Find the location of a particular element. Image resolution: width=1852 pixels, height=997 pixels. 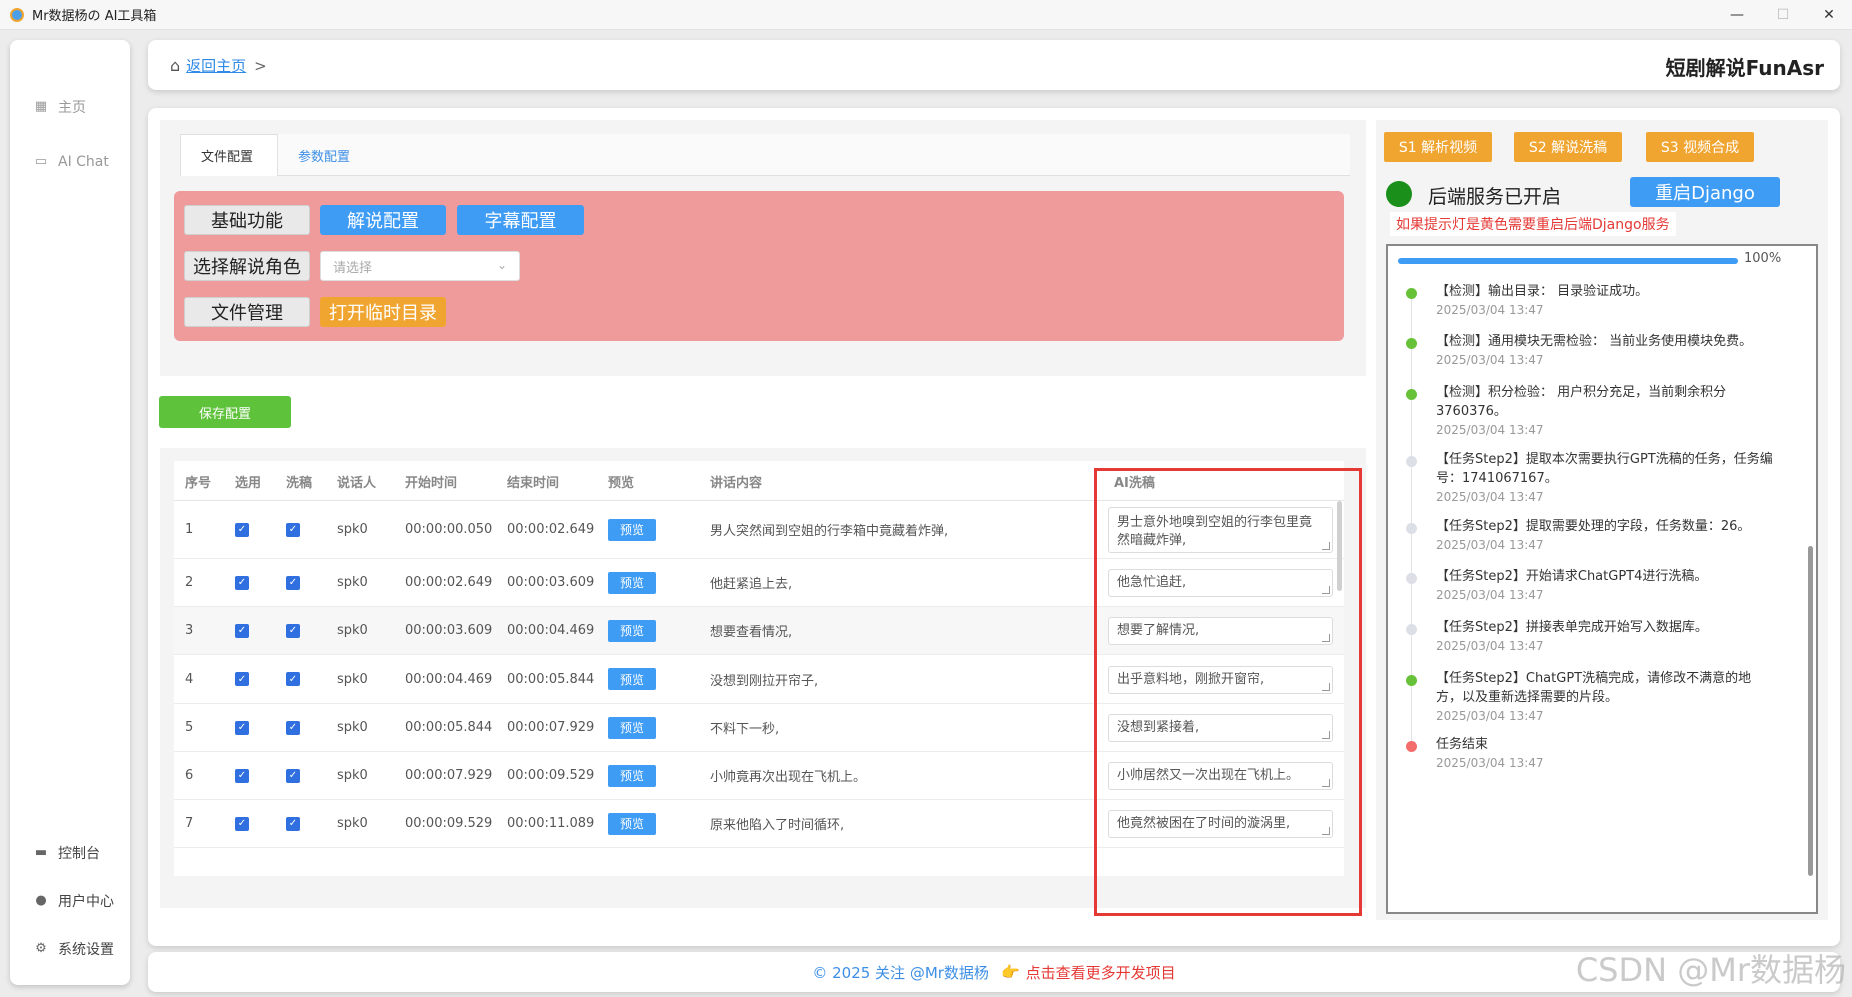

row-number: 3 is located at coordinates (189, 630).